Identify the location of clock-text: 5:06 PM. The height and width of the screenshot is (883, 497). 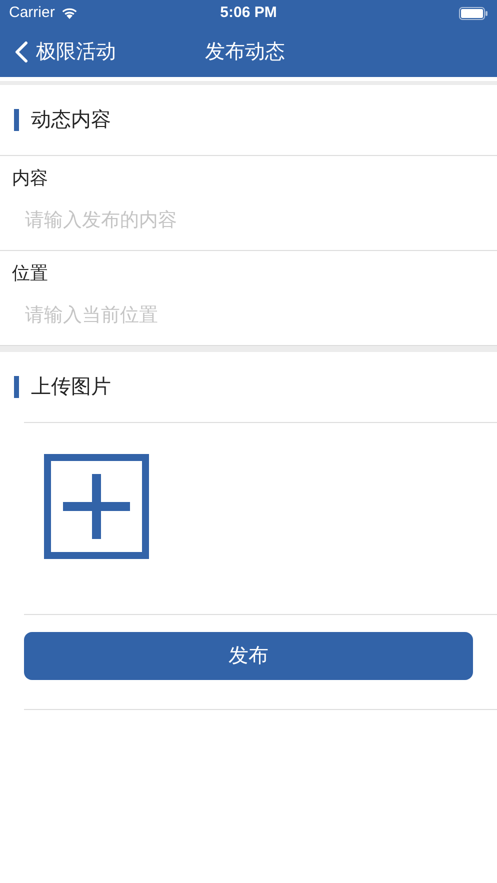
(248, 12).